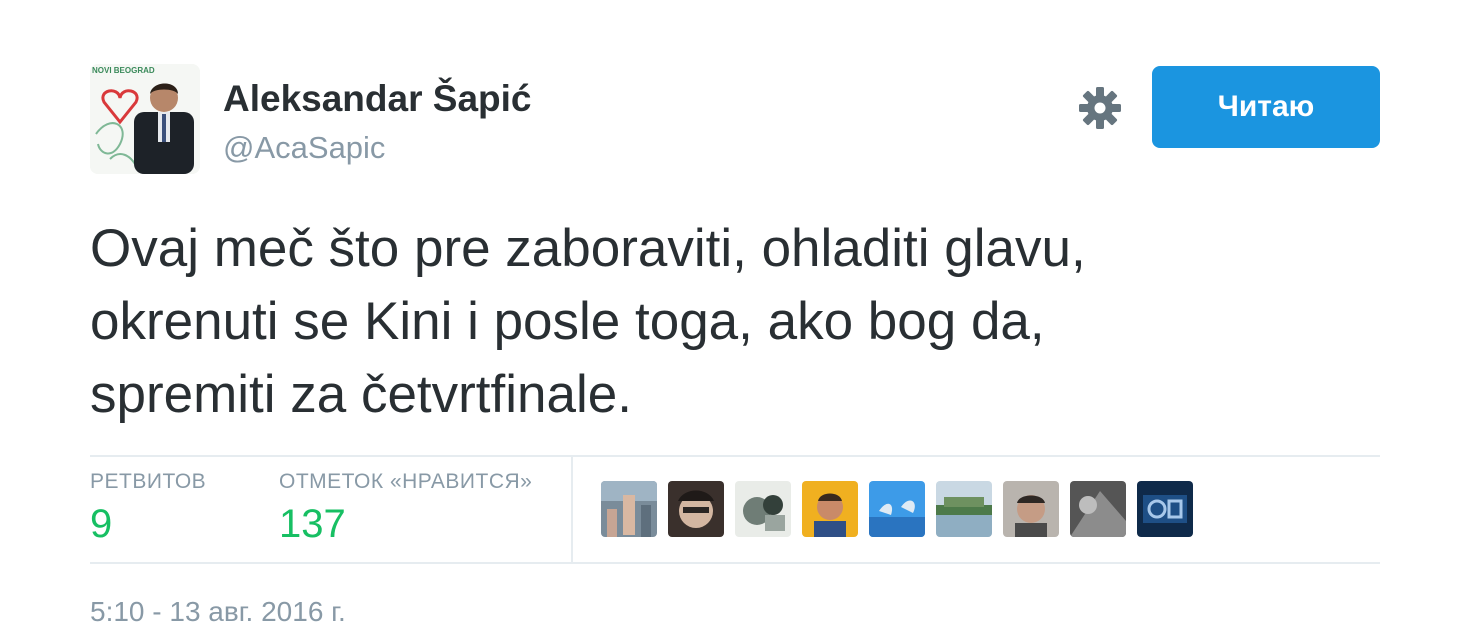 This screenshot has height=636, width=1460. What do you see at coordinates (1100, 108) in the screenshot?
I see `gear-icon` at bounding box center [1100, 108].